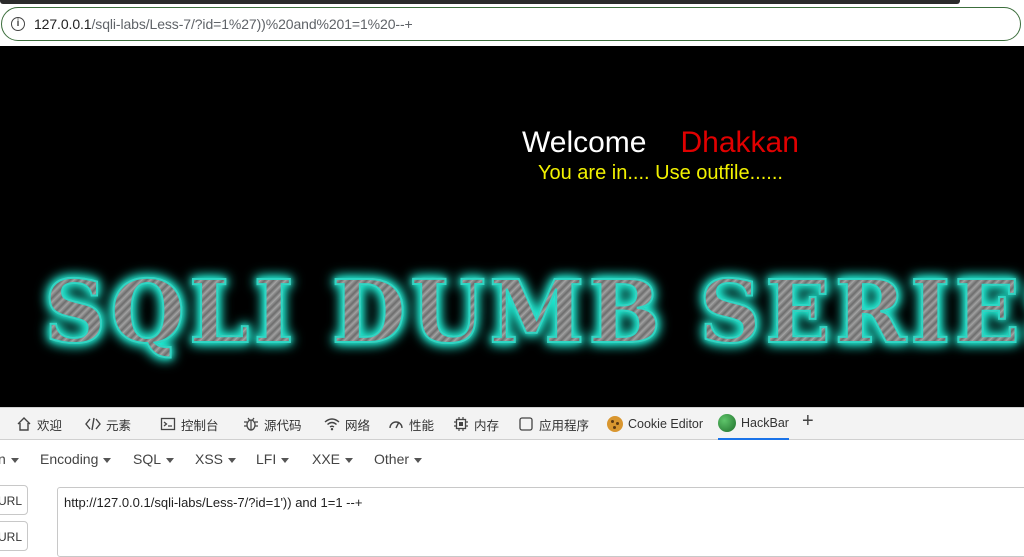  What do you see at coordinates (18, 24) in the screenshot?
I see `info-icon: i` at bounding box center [18, 24].